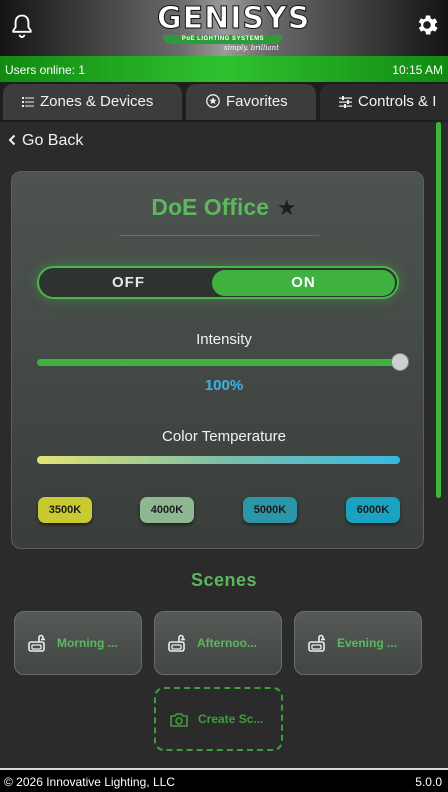 The image size is (448, 792). Describe the element at coordinates (219, 235) in the screenshot. I see `title-divider` at that location.